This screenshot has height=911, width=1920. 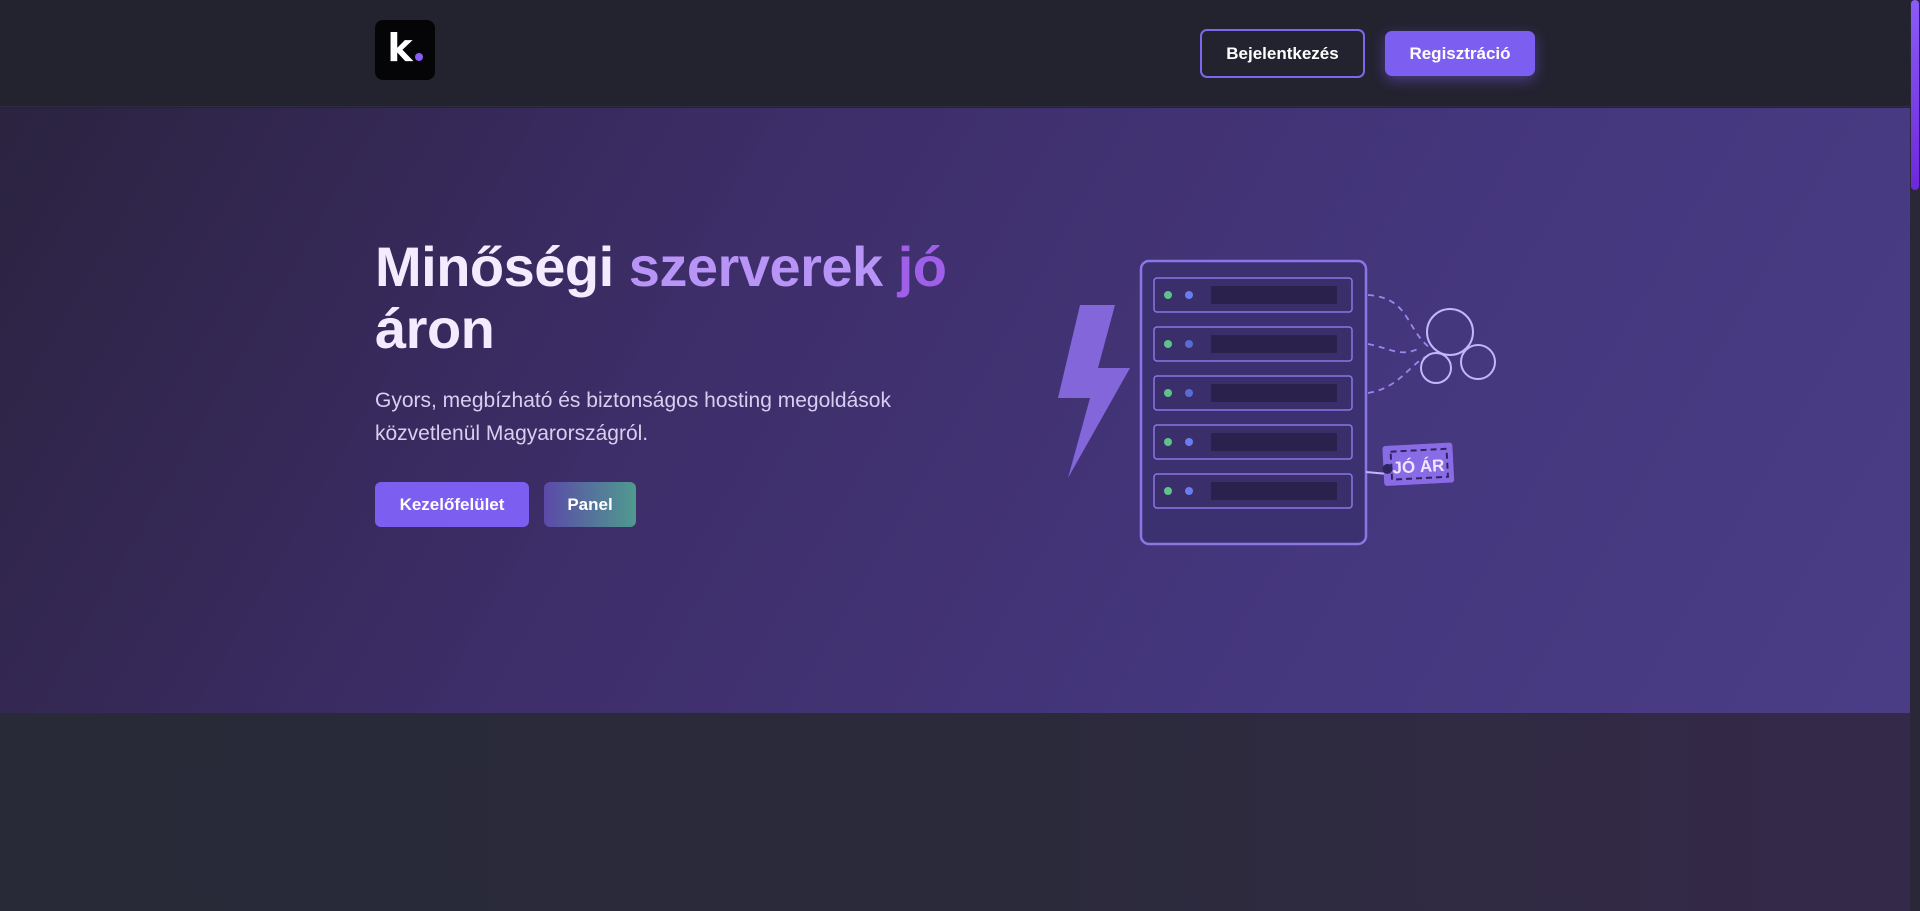 What do you see at coordinates (1418, 467) in the screenshot?
I see `price-tag-text: JÓ ÁR` at bounding box center [1418, 467].